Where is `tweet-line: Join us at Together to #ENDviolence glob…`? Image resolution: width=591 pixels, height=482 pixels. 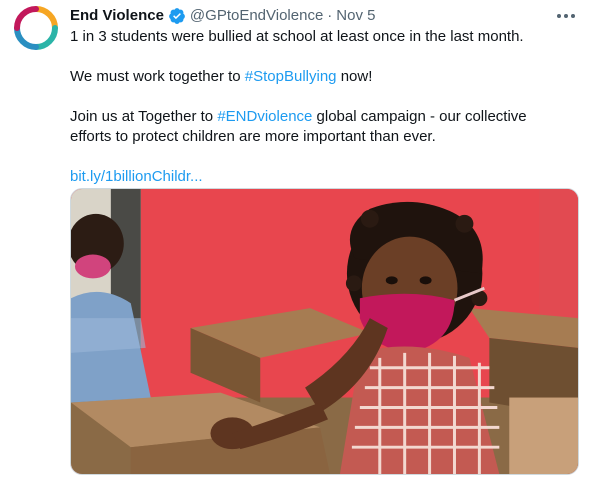
tweet-line: Join us at Together to #ENDviolence glob… is located at coordinates (320, 117).